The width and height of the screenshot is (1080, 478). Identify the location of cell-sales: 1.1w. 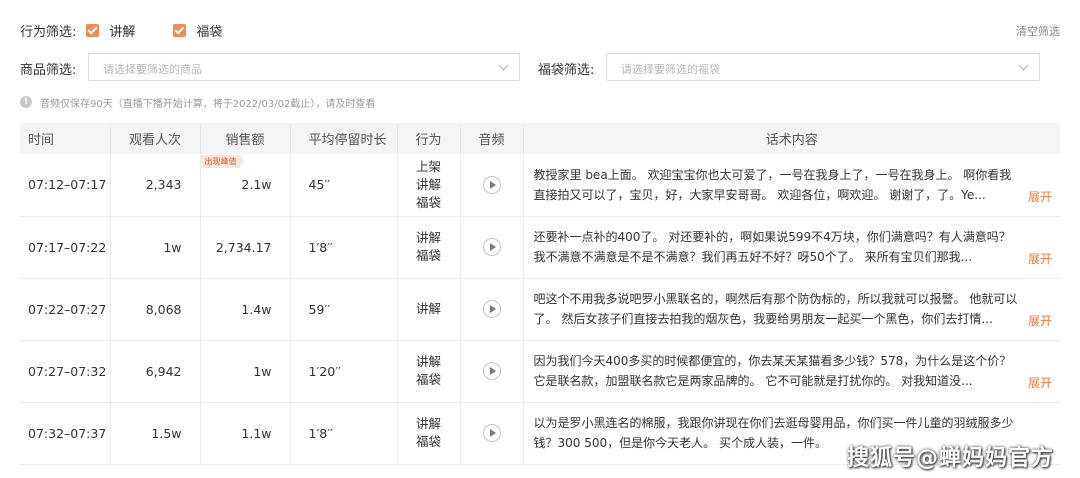
(245, 433).